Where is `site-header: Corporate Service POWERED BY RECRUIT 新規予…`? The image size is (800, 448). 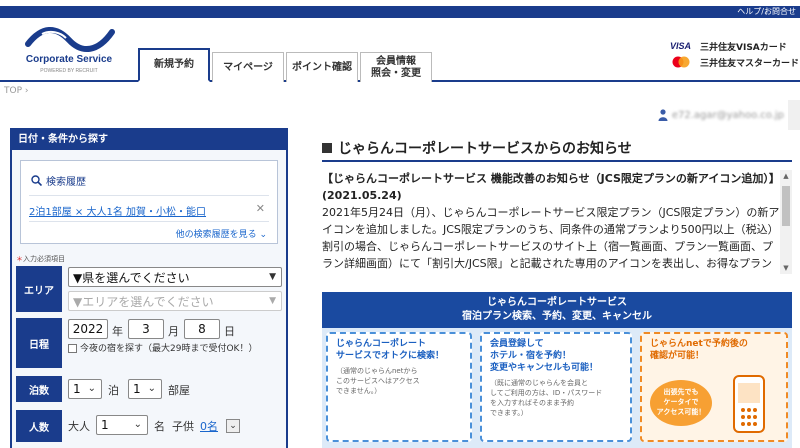 site-header: Corporate Service POWERED BY RECRUIT 新規予… is located at coordinates (400, 50).